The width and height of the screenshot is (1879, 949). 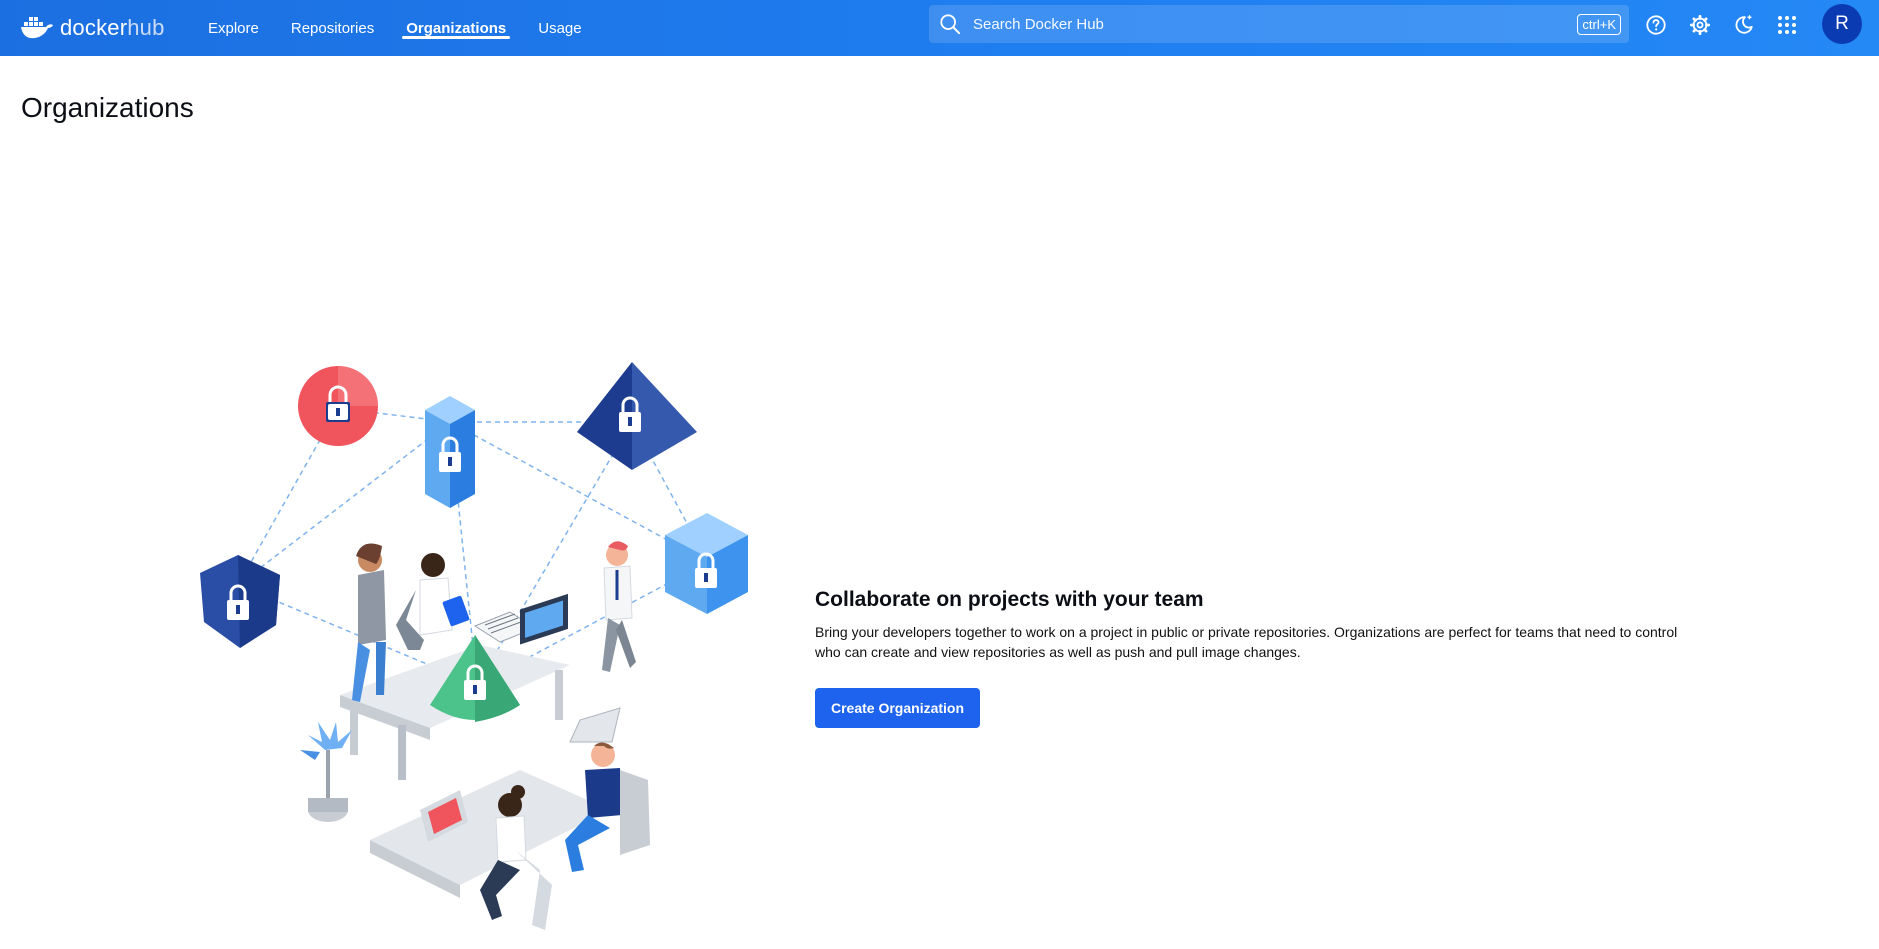 What do you see at coordinates (706, 563) in the screenshot?
I see `cube-lock-node` at bounding box center [706, 563].